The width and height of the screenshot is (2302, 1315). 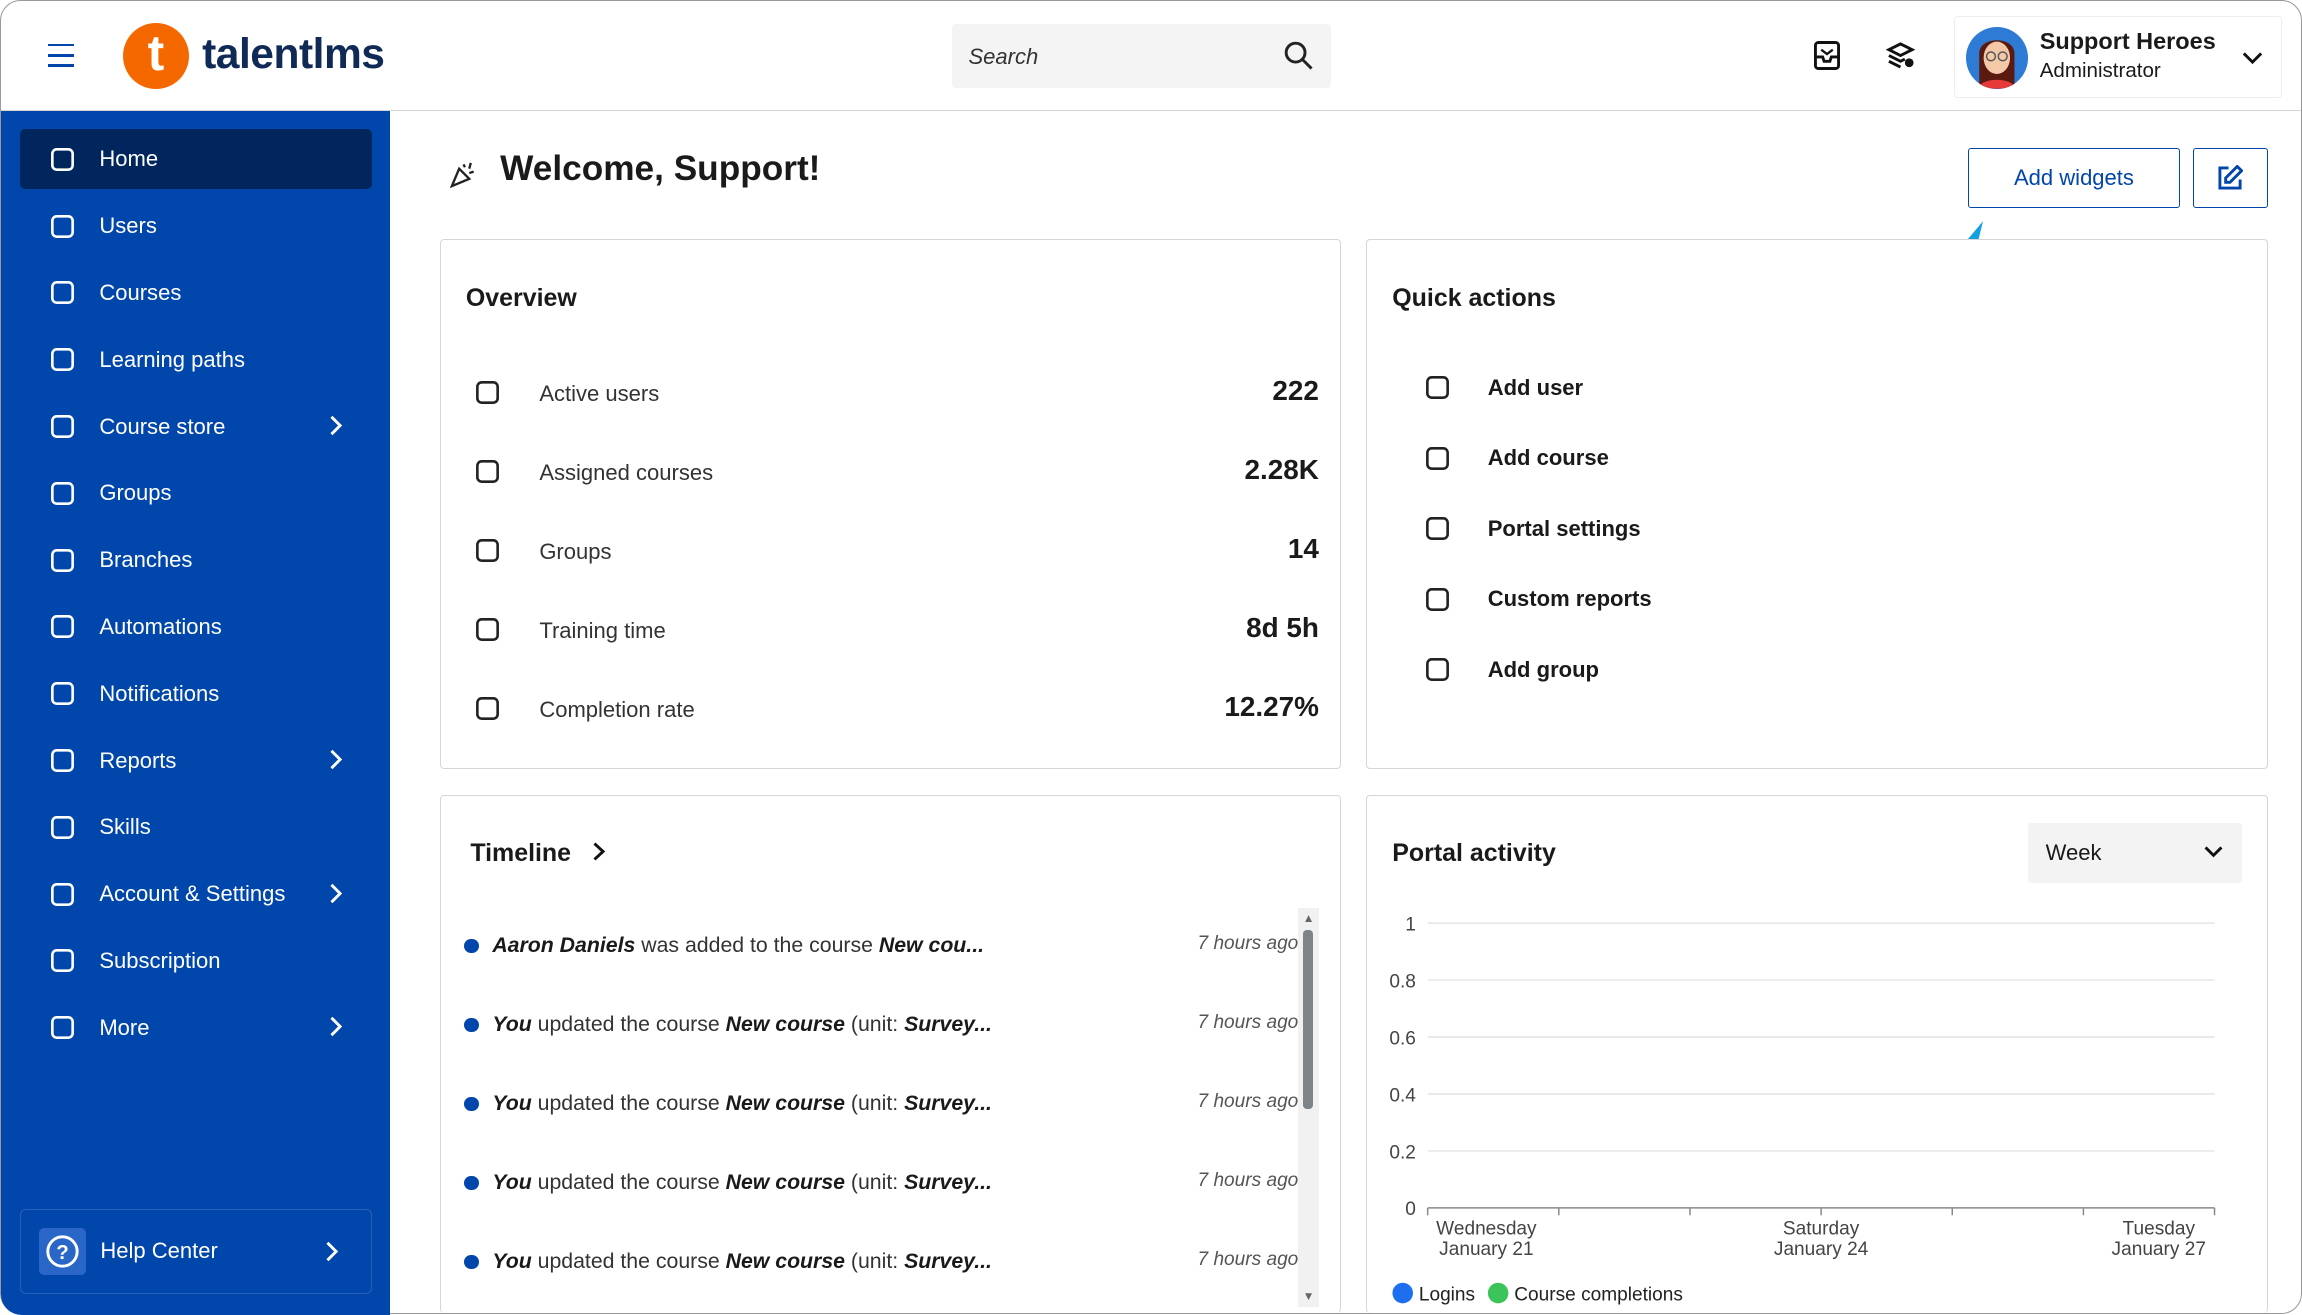 What do you see at coordinates (196, 1027) in the screenshot?
I see `sidebar-item-more: More` at bounding box center [196, 1027].